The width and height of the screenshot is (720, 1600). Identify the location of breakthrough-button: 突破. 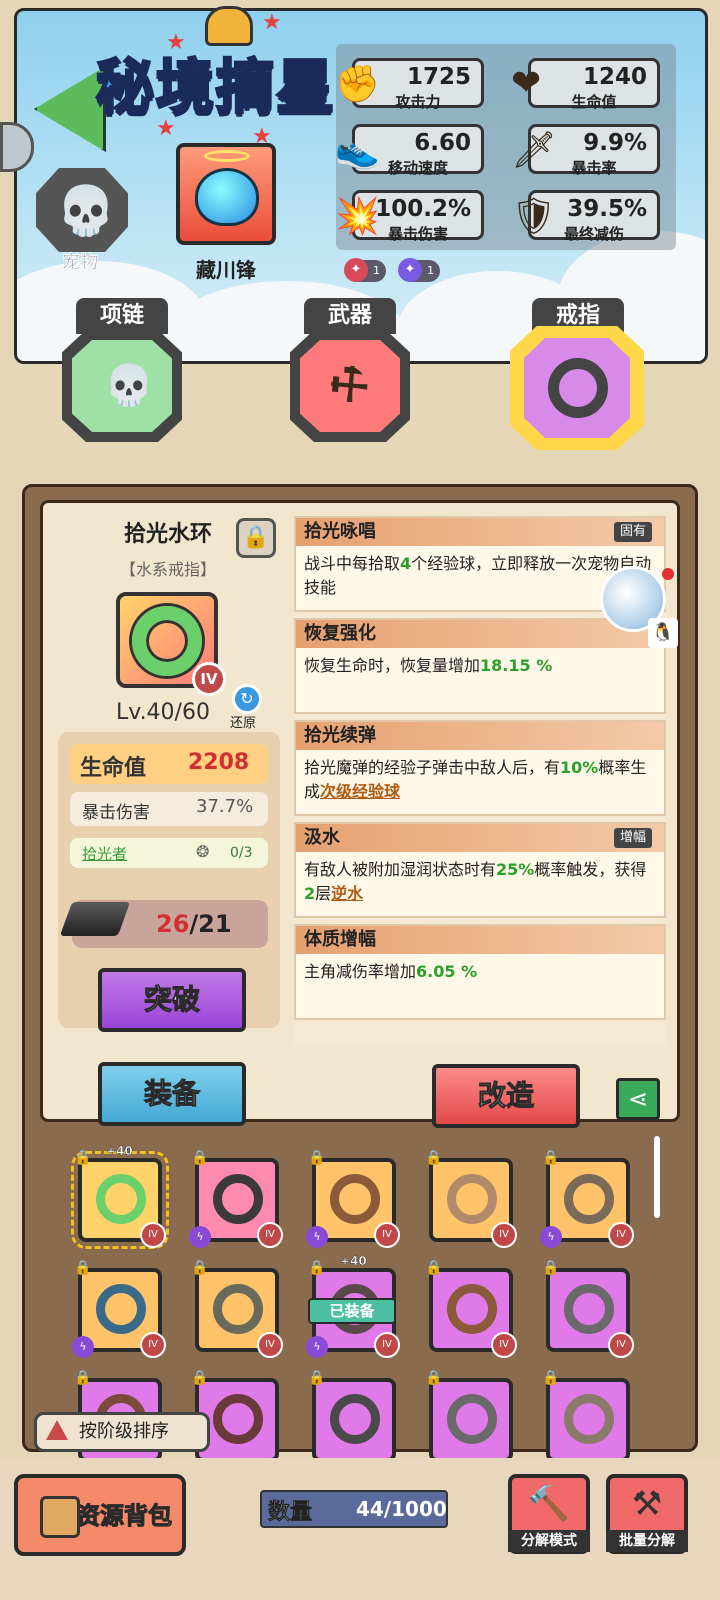
(172, 1000).